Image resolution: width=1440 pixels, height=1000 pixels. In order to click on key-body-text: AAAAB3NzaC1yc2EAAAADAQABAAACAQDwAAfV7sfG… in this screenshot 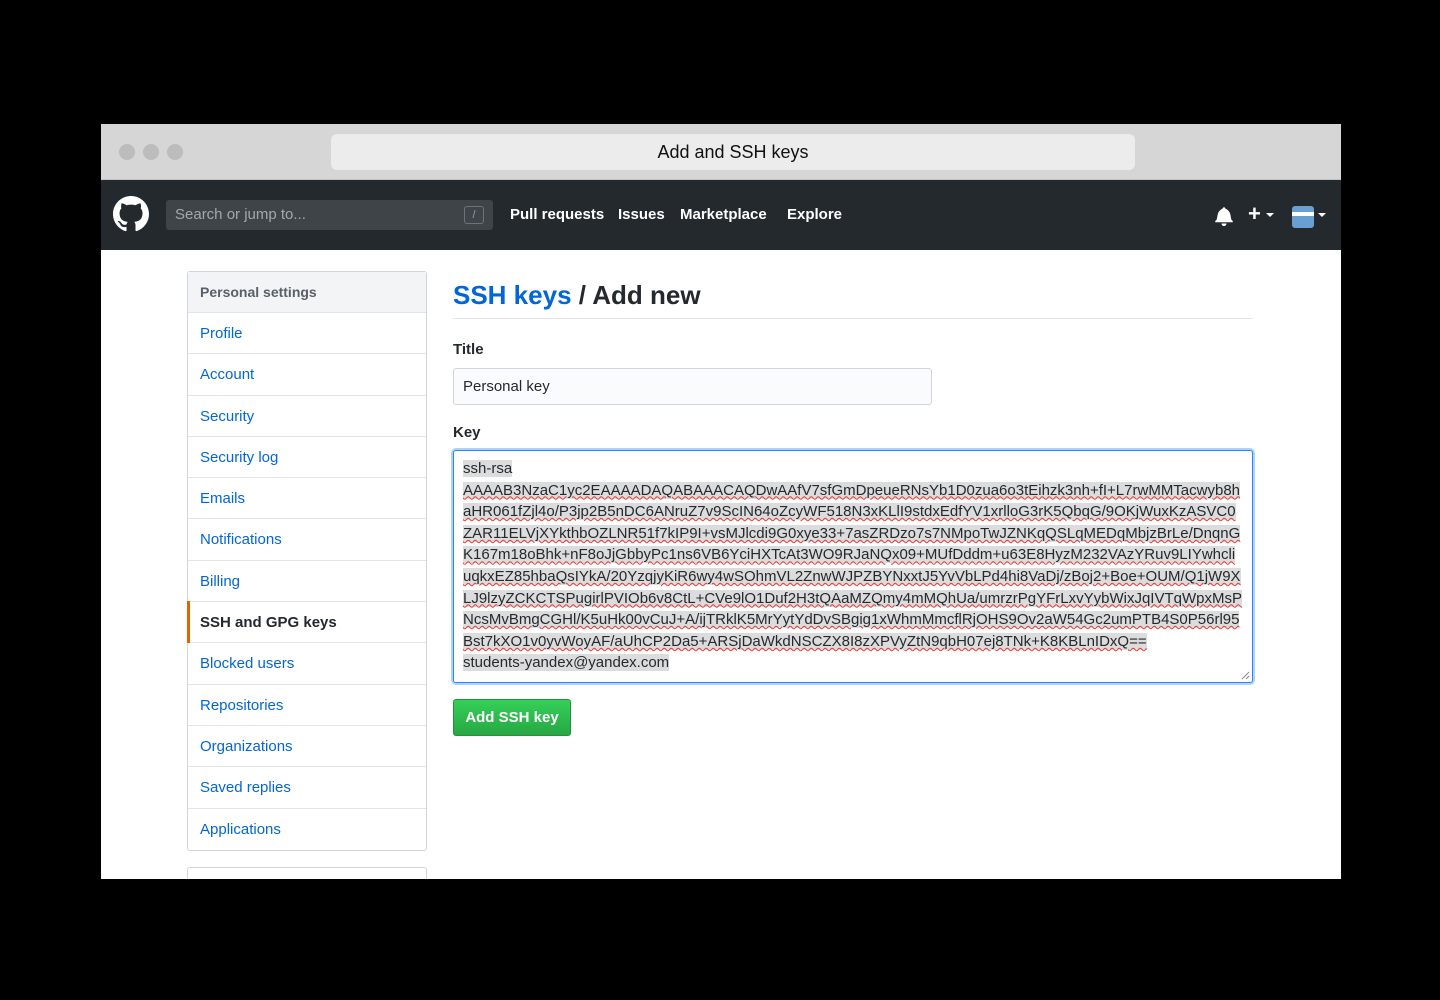, I will do `click(852, 565)`.